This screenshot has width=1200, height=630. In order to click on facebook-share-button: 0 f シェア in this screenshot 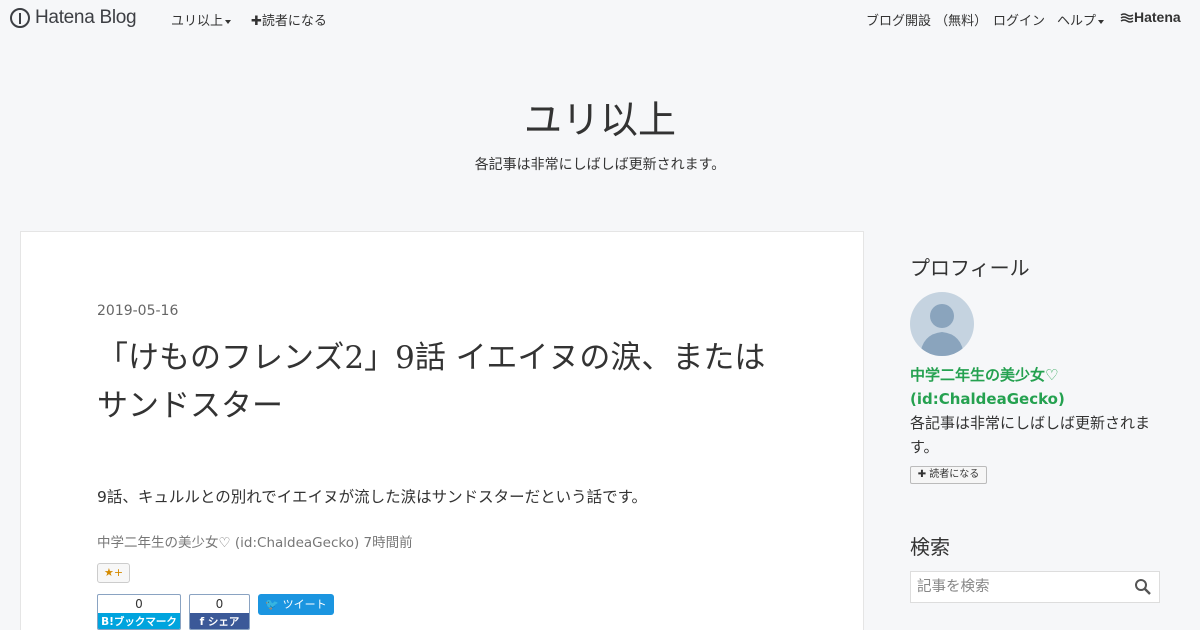, I will do `click(219, 612)`.